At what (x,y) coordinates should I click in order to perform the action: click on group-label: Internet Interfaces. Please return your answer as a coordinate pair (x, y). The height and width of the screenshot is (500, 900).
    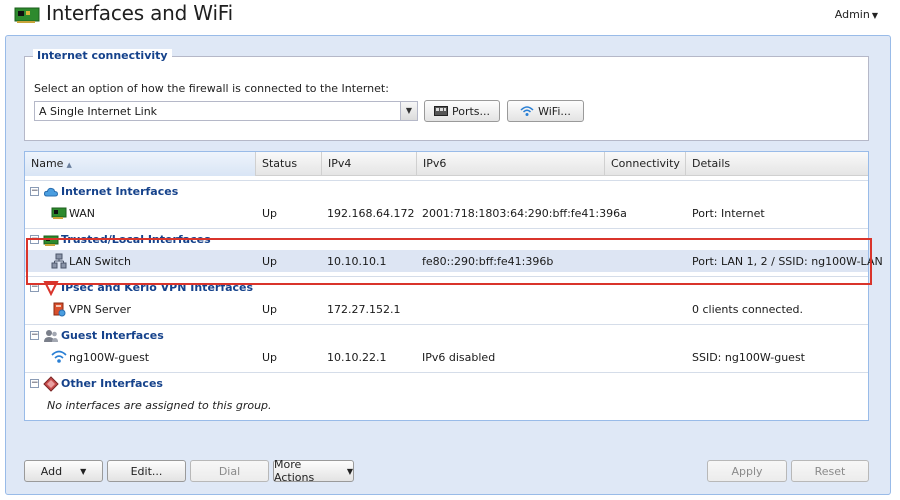
    Looking at the image, I should click on (120, 191).